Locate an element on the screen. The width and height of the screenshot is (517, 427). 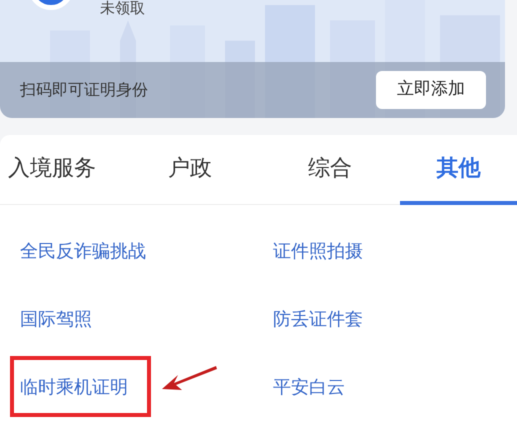
service-link: 国际驾照 is located at coordinates (56, 319).